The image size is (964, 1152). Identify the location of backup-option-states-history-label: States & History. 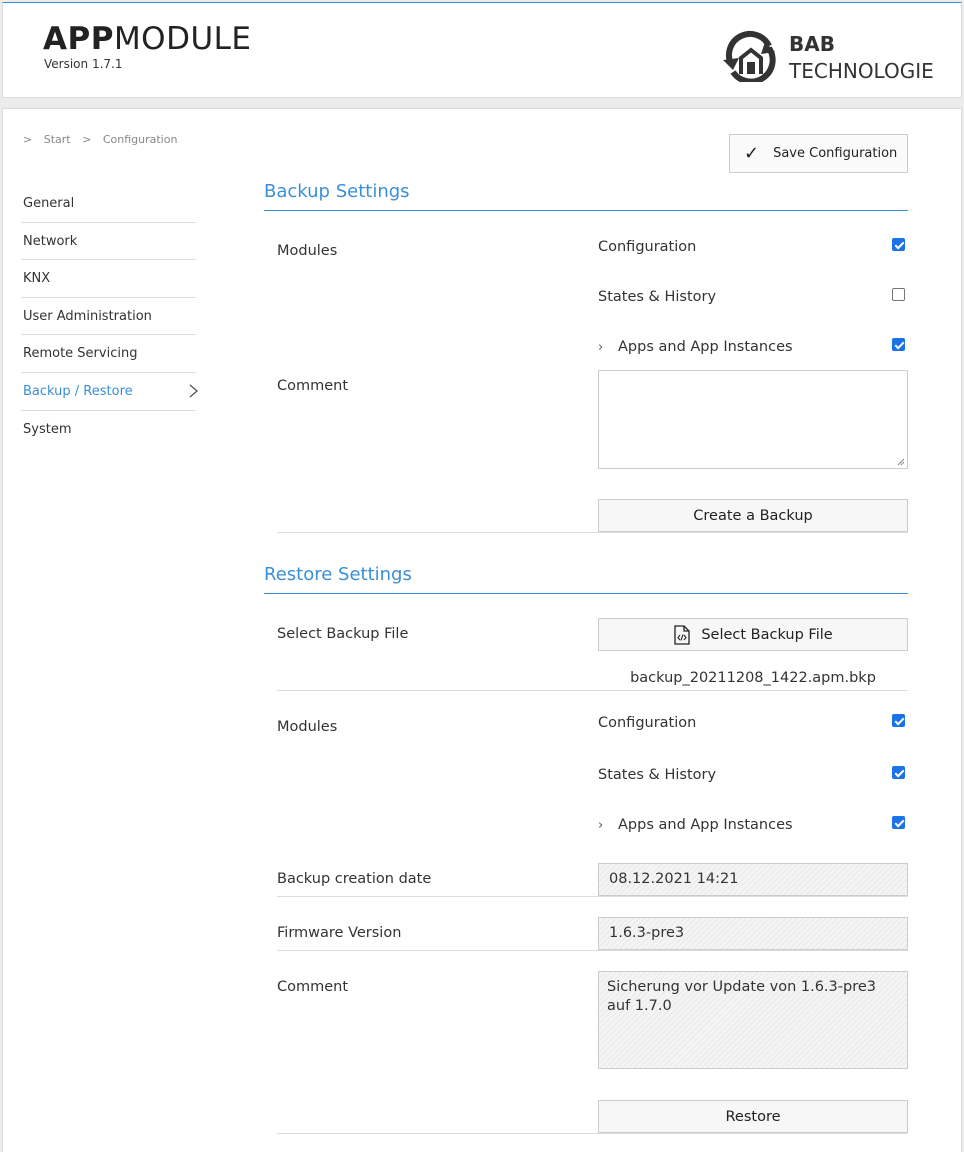
(657, 297).